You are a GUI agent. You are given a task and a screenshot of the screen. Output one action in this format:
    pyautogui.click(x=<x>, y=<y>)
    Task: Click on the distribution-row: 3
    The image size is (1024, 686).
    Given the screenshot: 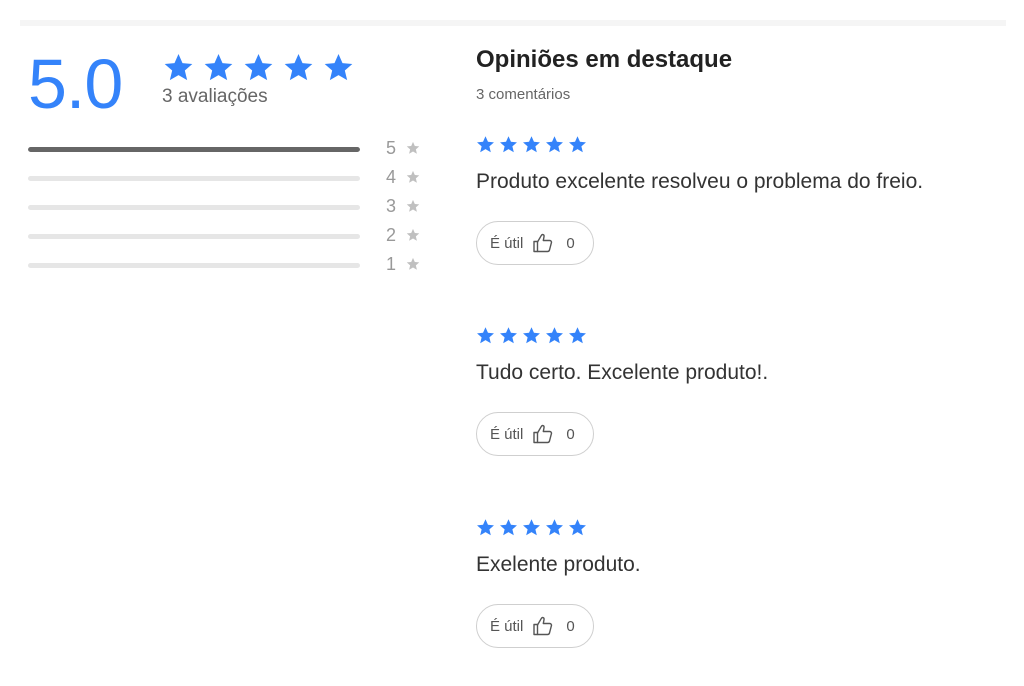 What is the action you would take?
    pyautogui.click(x=228, y=208)
    